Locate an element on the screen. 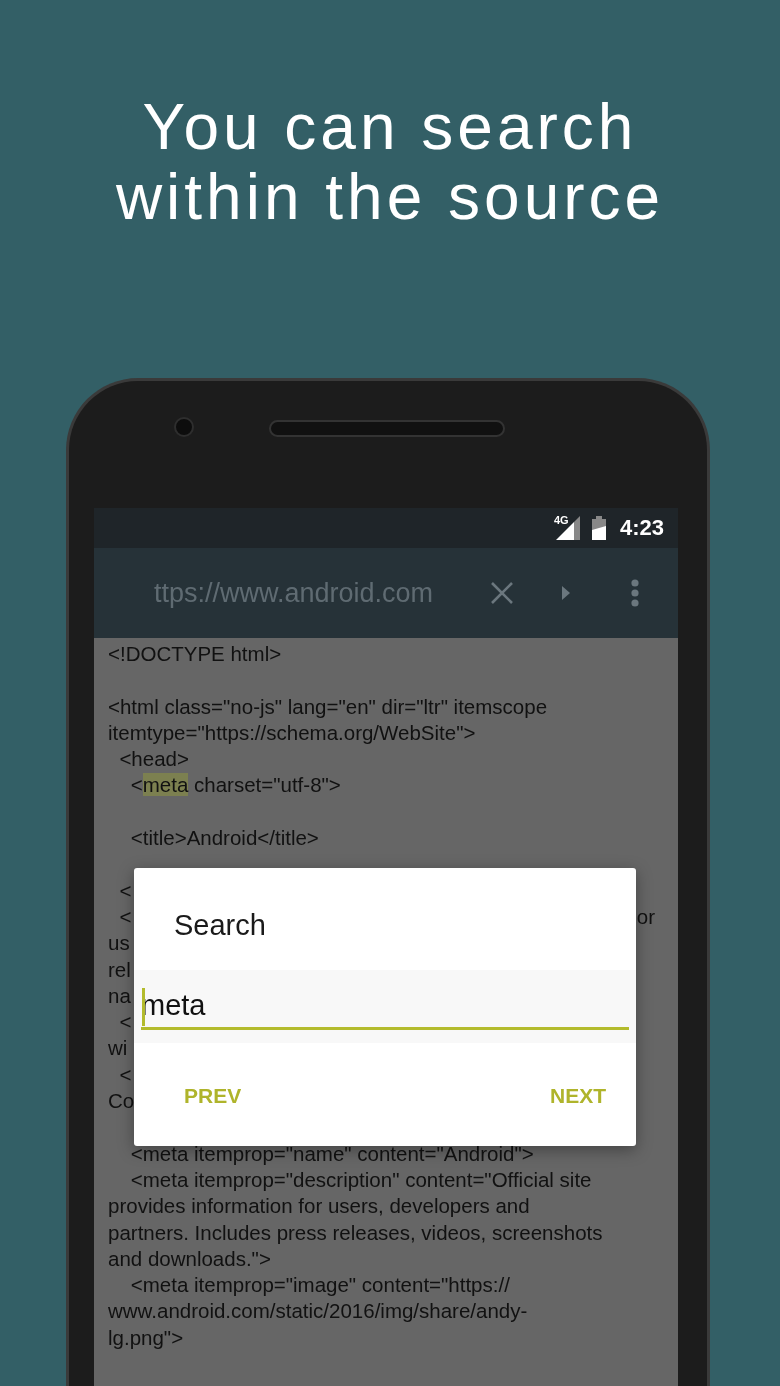 Image resolution: width=780 pixels, height=1386 pixels. menu-button is located at coordinates (635, 593).